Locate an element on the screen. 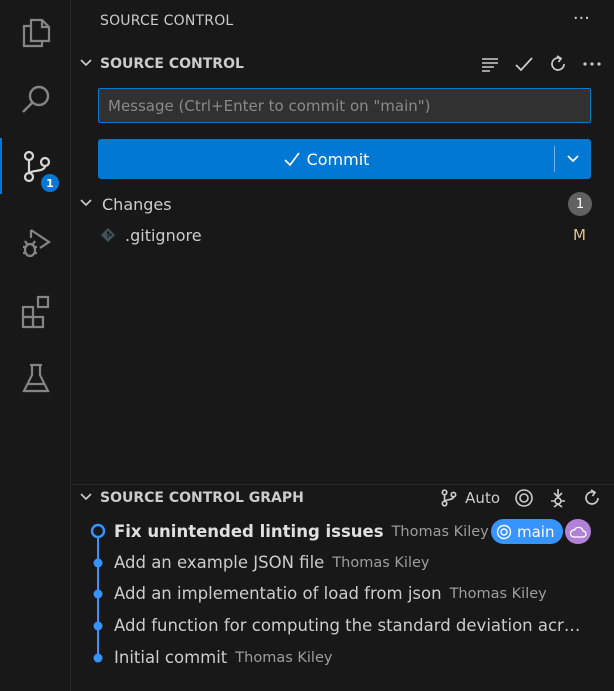 The height and width of the screenshot is (691, 614). run-debug-icon is located at coordinates (36, 243).